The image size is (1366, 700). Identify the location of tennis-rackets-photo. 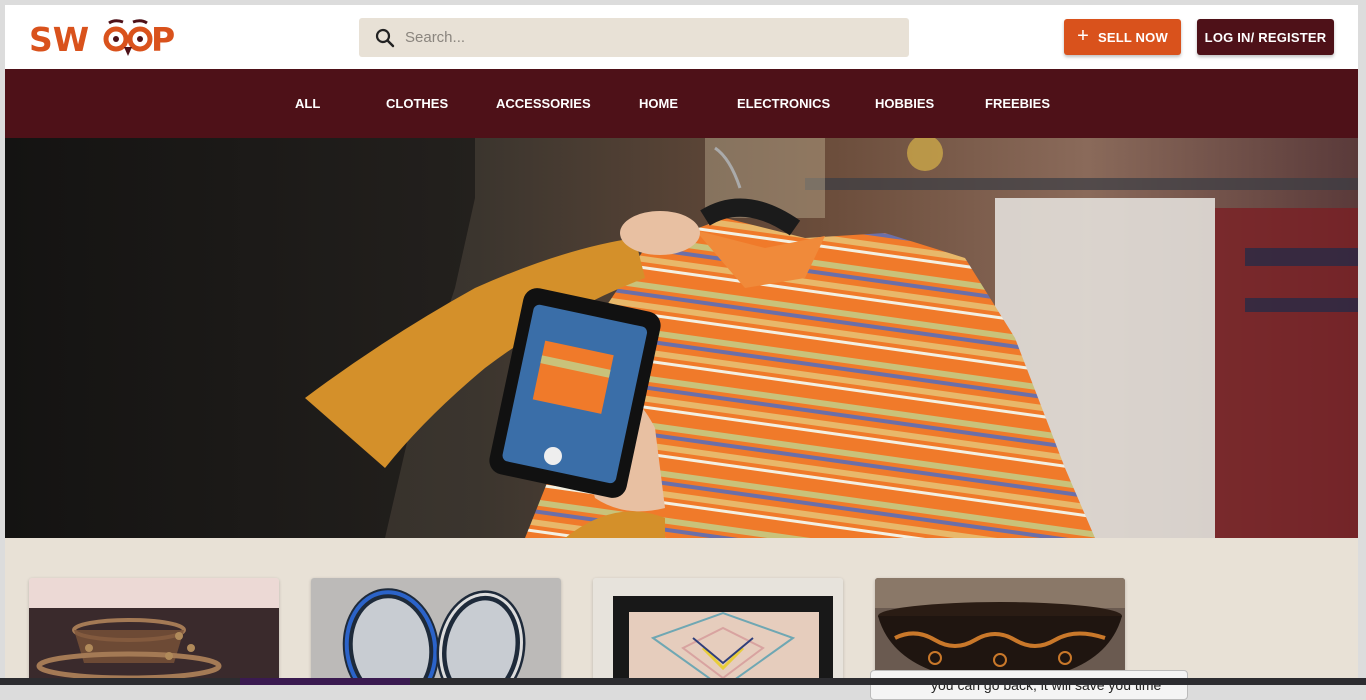
(436, 628).